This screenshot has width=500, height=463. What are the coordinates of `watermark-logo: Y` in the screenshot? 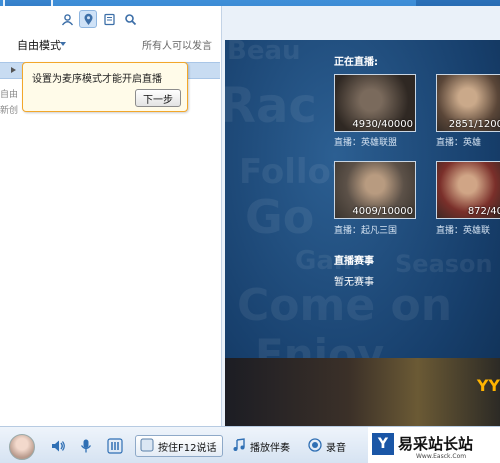 It's located at (383, 444).